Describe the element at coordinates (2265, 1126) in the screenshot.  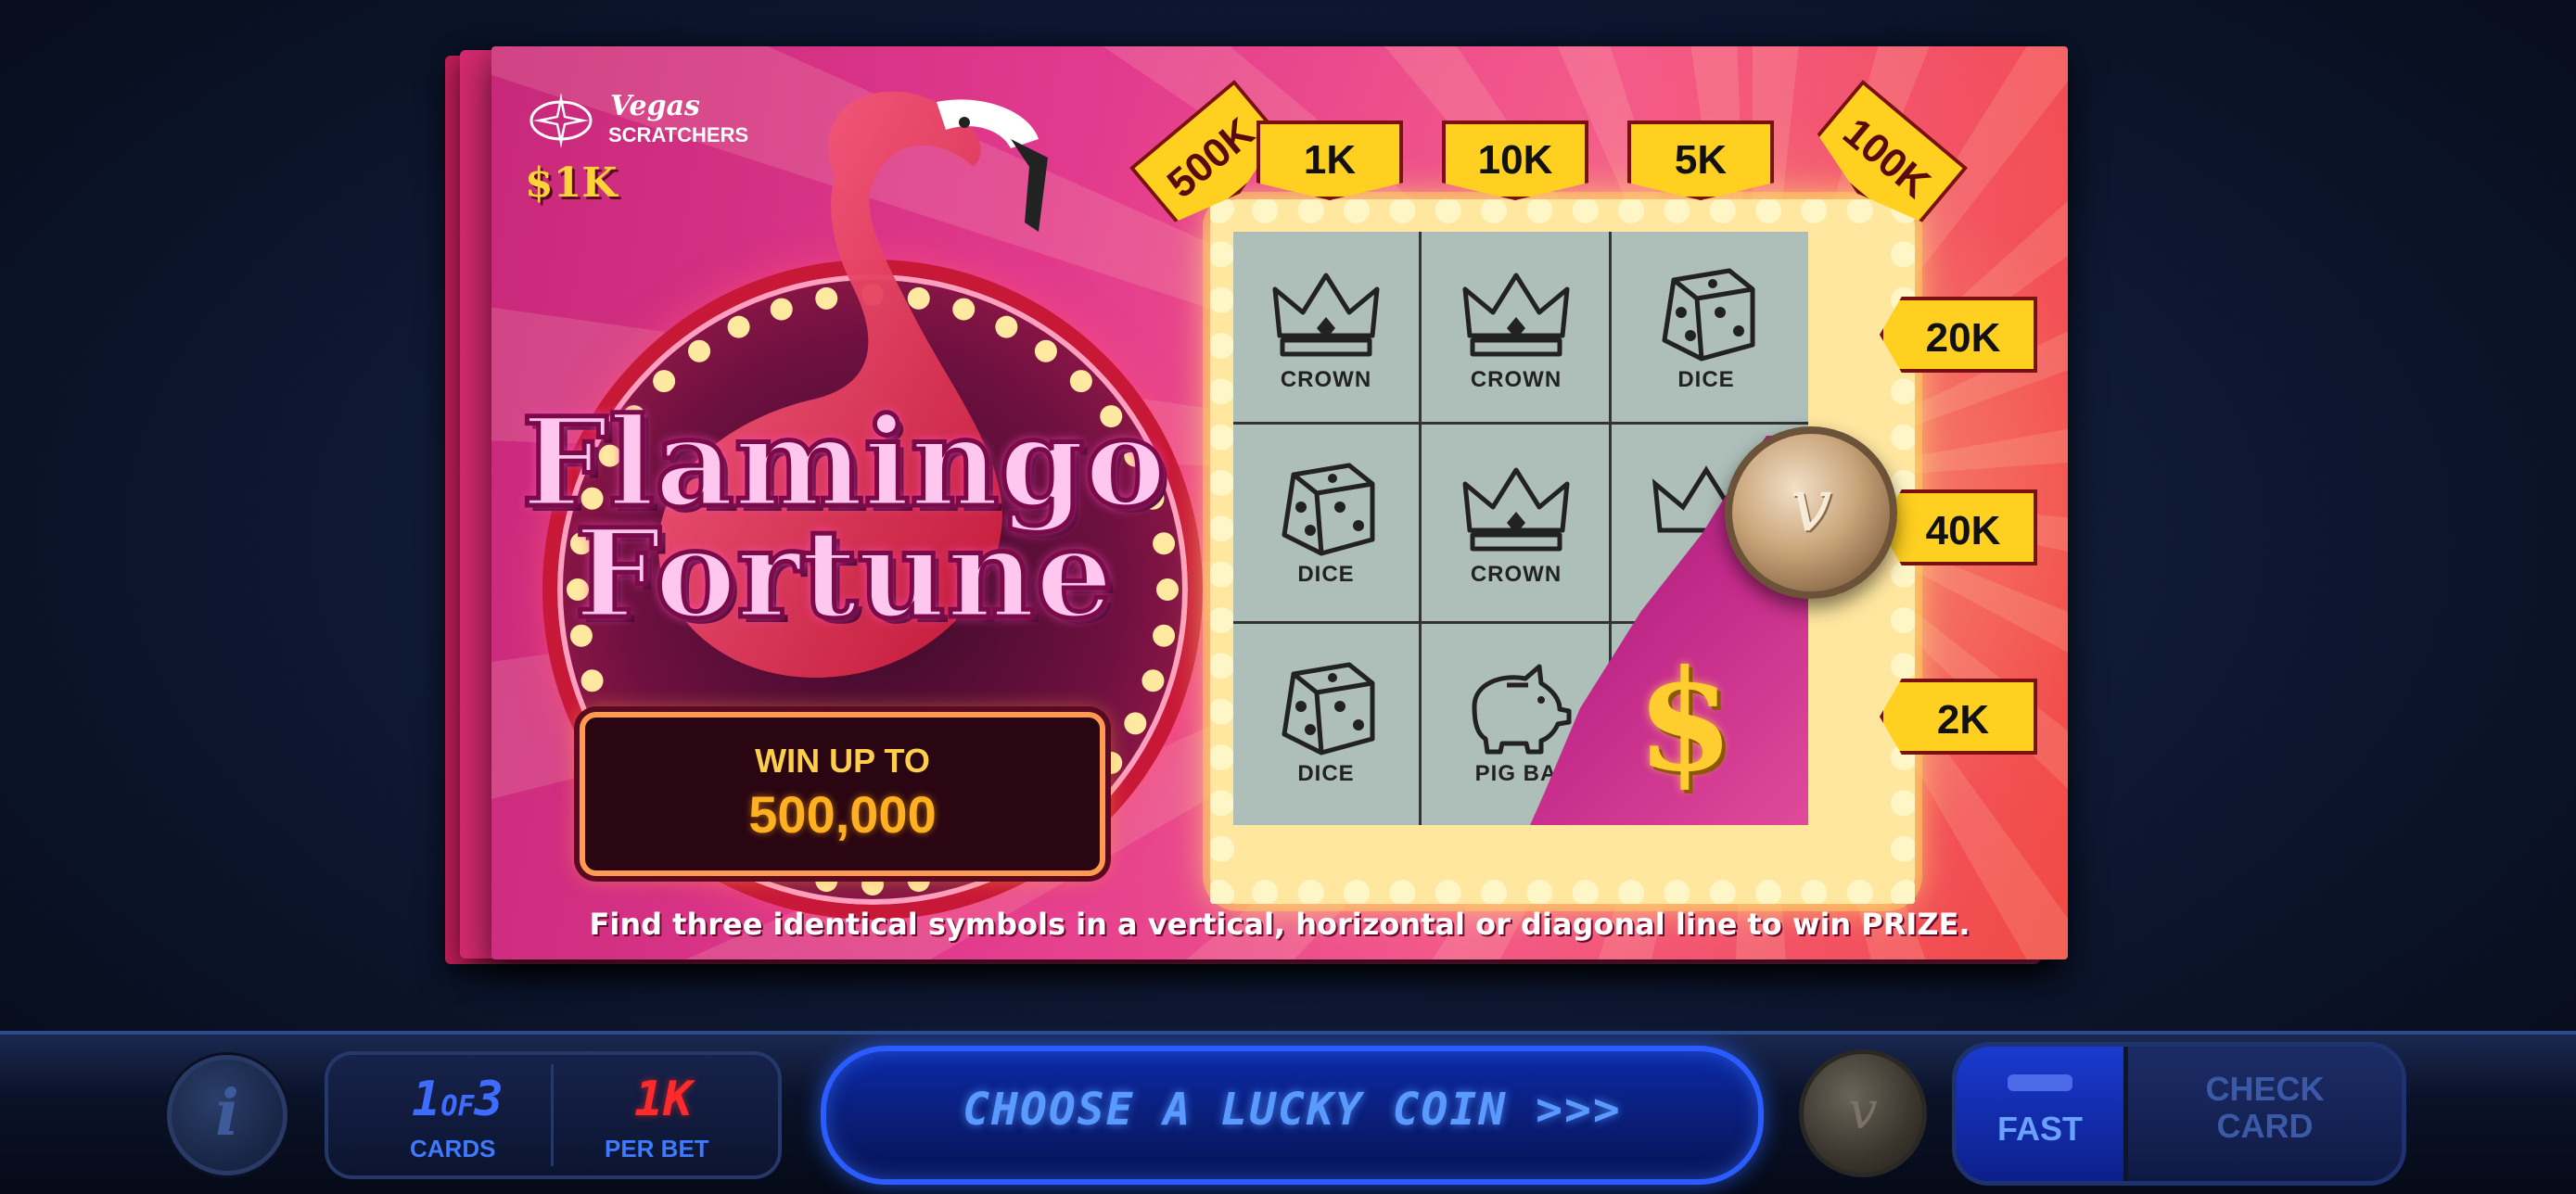
I see `check-label-line2: CARD` at that location.